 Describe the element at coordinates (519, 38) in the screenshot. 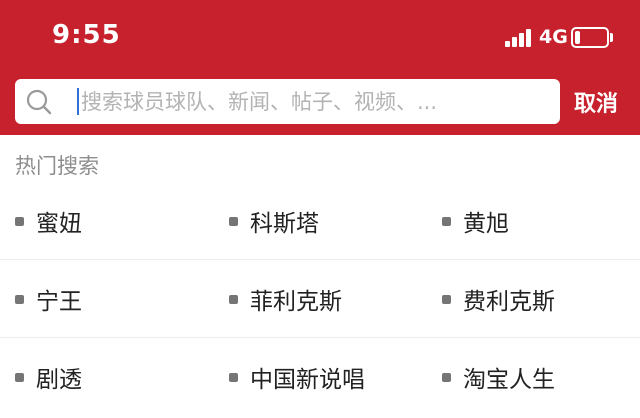

I see `signal-icon` at that location.